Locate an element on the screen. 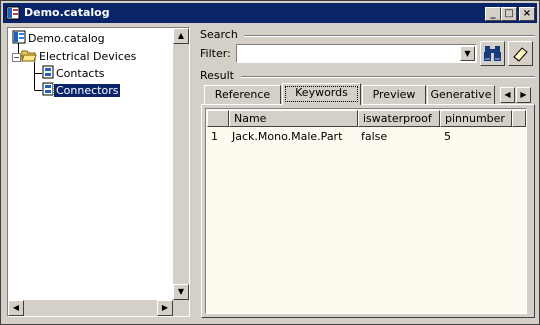 Image resolution: width=540 pixels, height=325 pixels. tree-node-electrical-devices: − Electrical Devices is located at coordinates (75, 56).